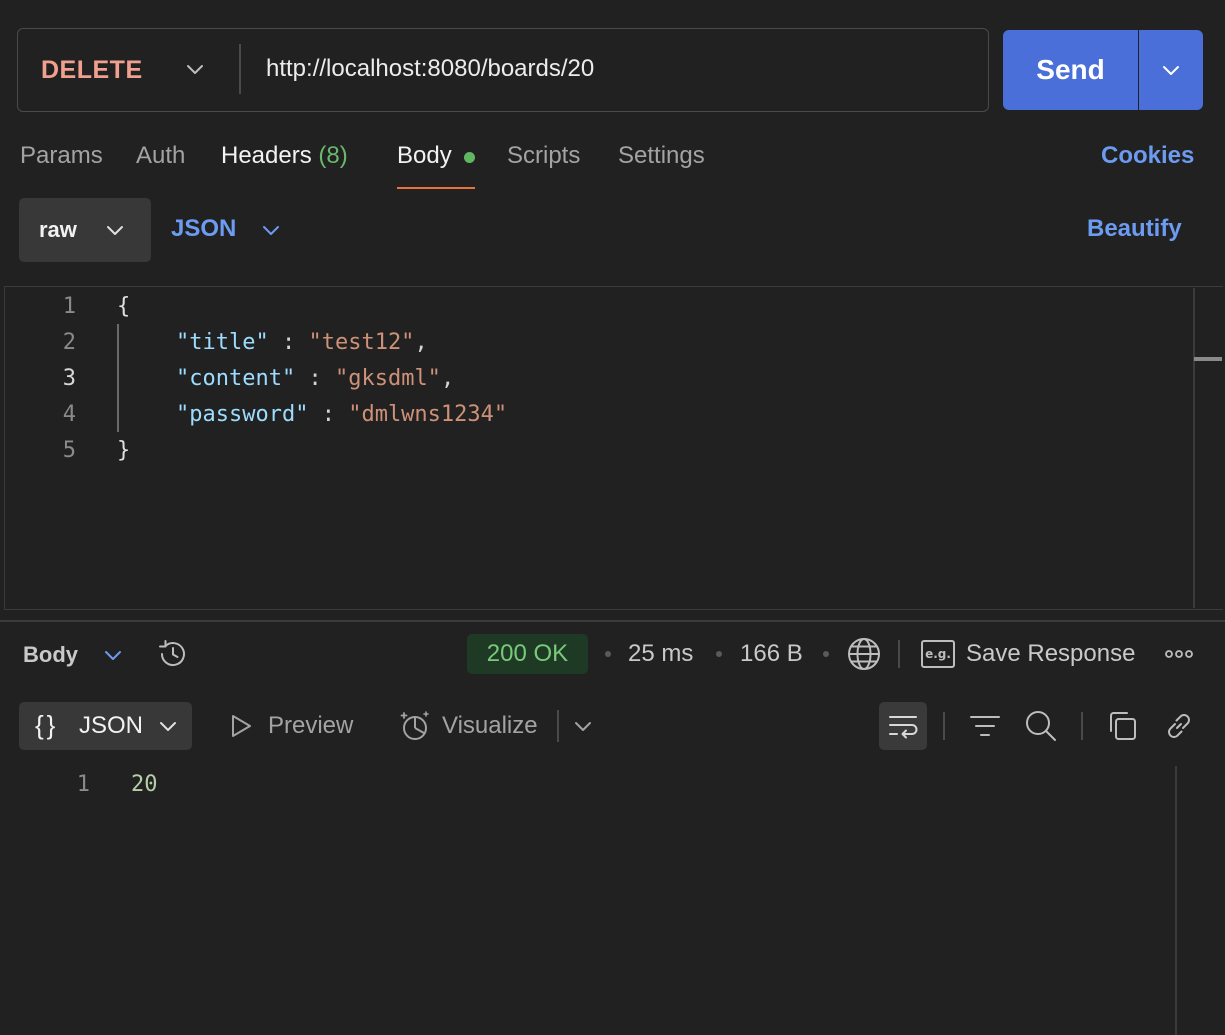 This screenshot has width=1225, height=1035. Describe the element at coordinates (118, 378) in the screenshot. I see `indent-guide` at that location.